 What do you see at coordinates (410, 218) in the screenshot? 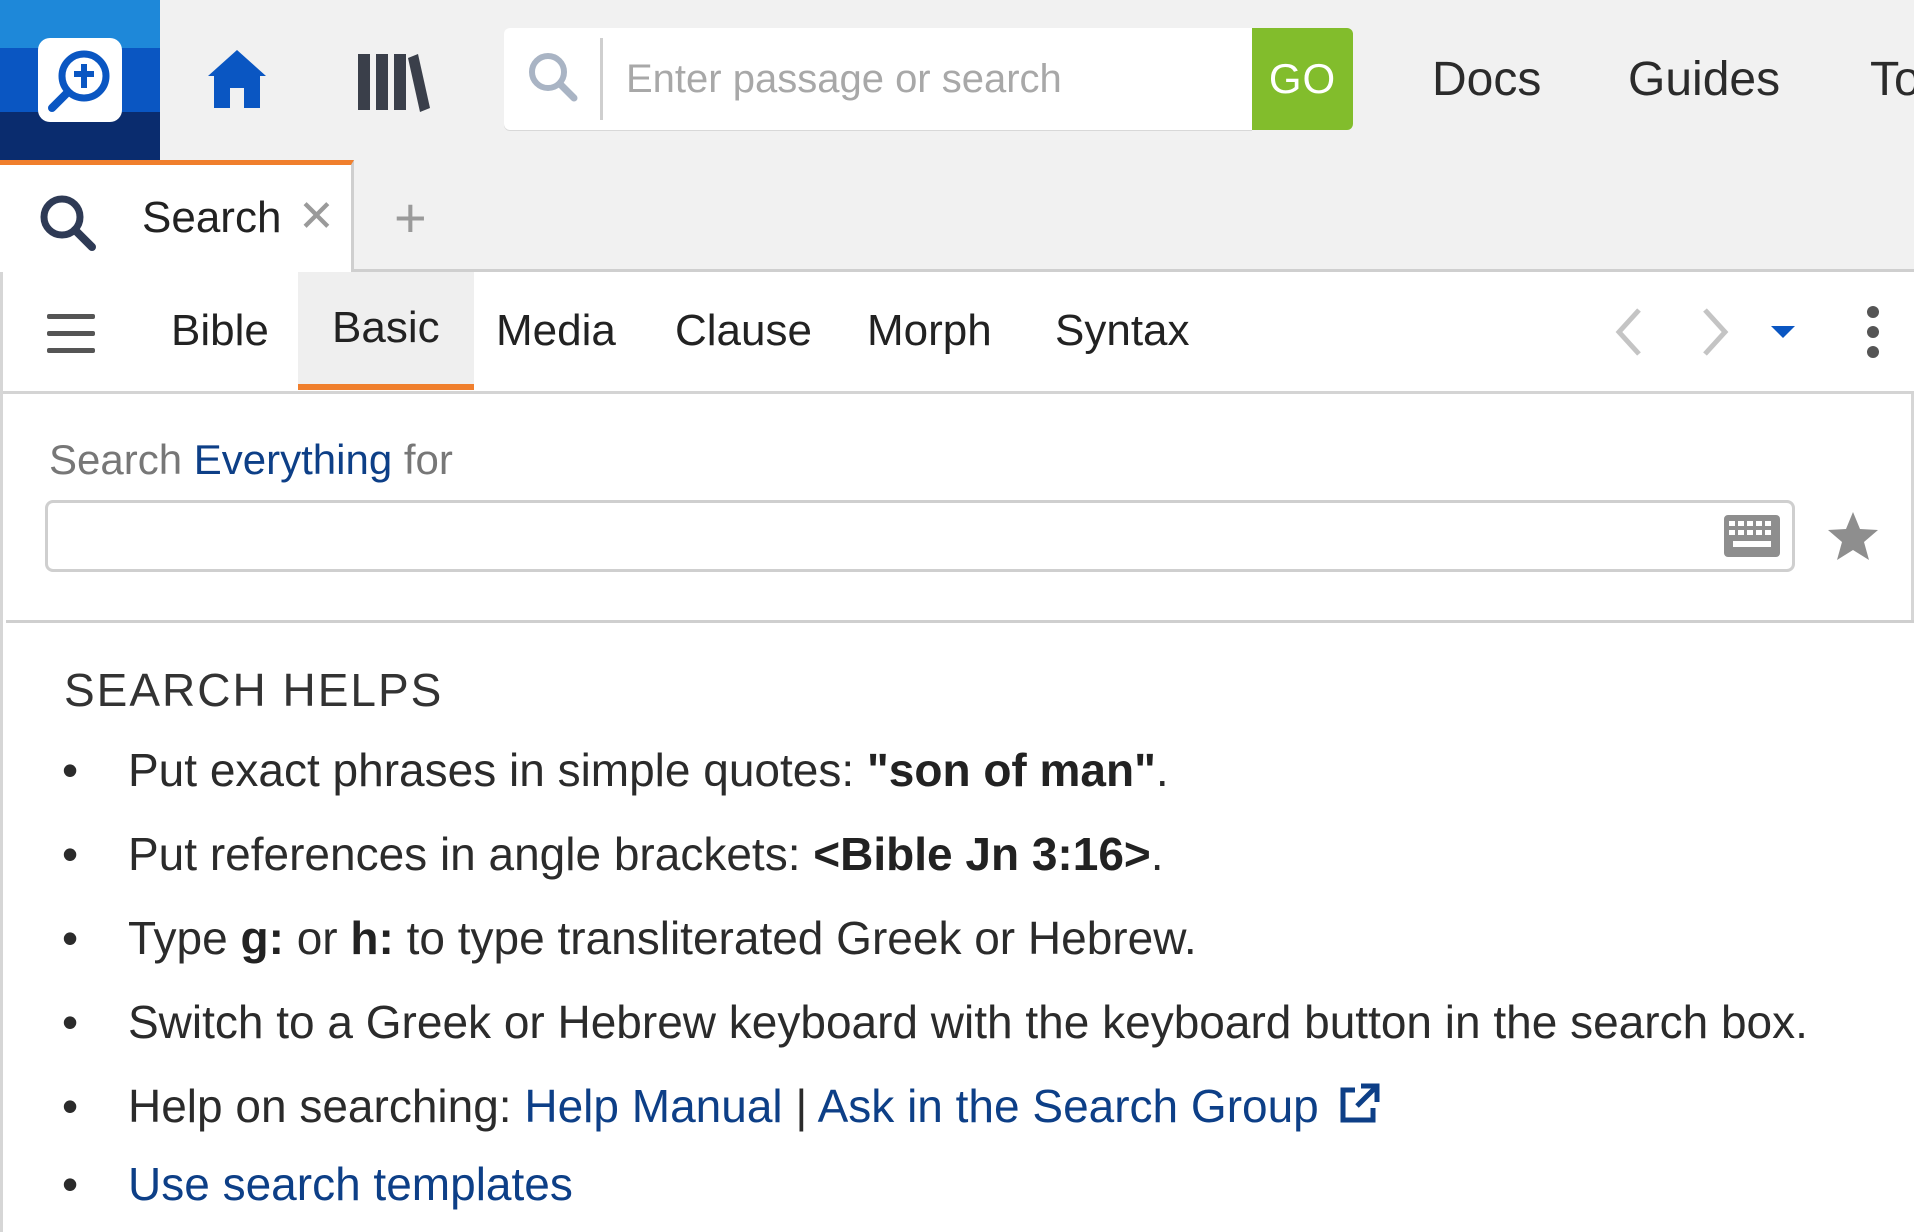
I see `plus-icon: +` at bounding box center [410, 218].